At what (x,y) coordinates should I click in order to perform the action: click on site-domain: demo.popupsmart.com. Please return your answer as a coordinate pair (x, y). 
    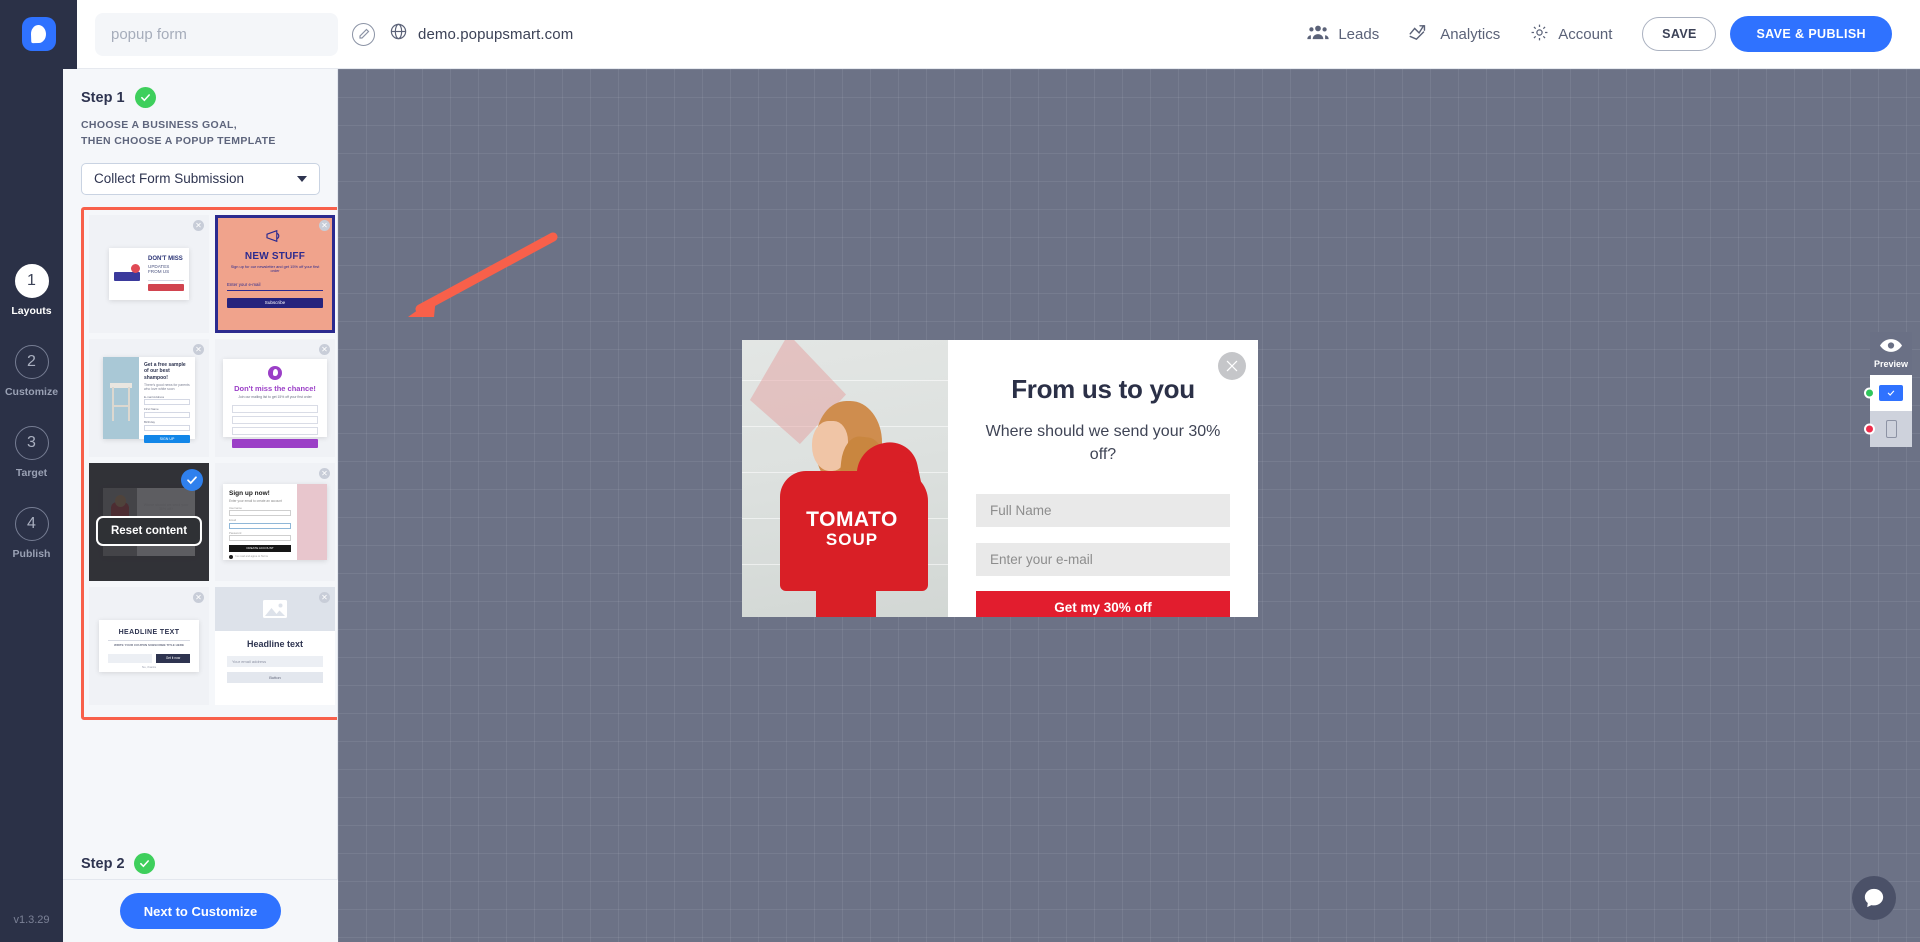
    Looking at the image, I should click on (496, 34).